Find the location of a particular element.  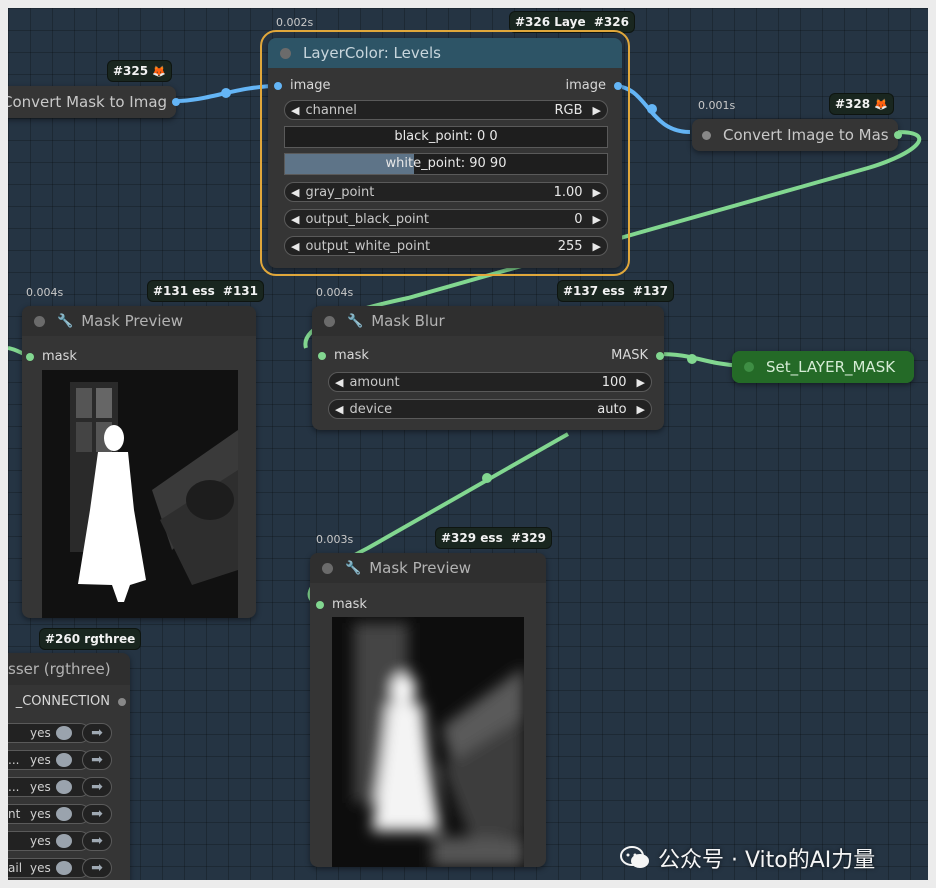

widget-value: 100 is located at coordinates (614, 382).